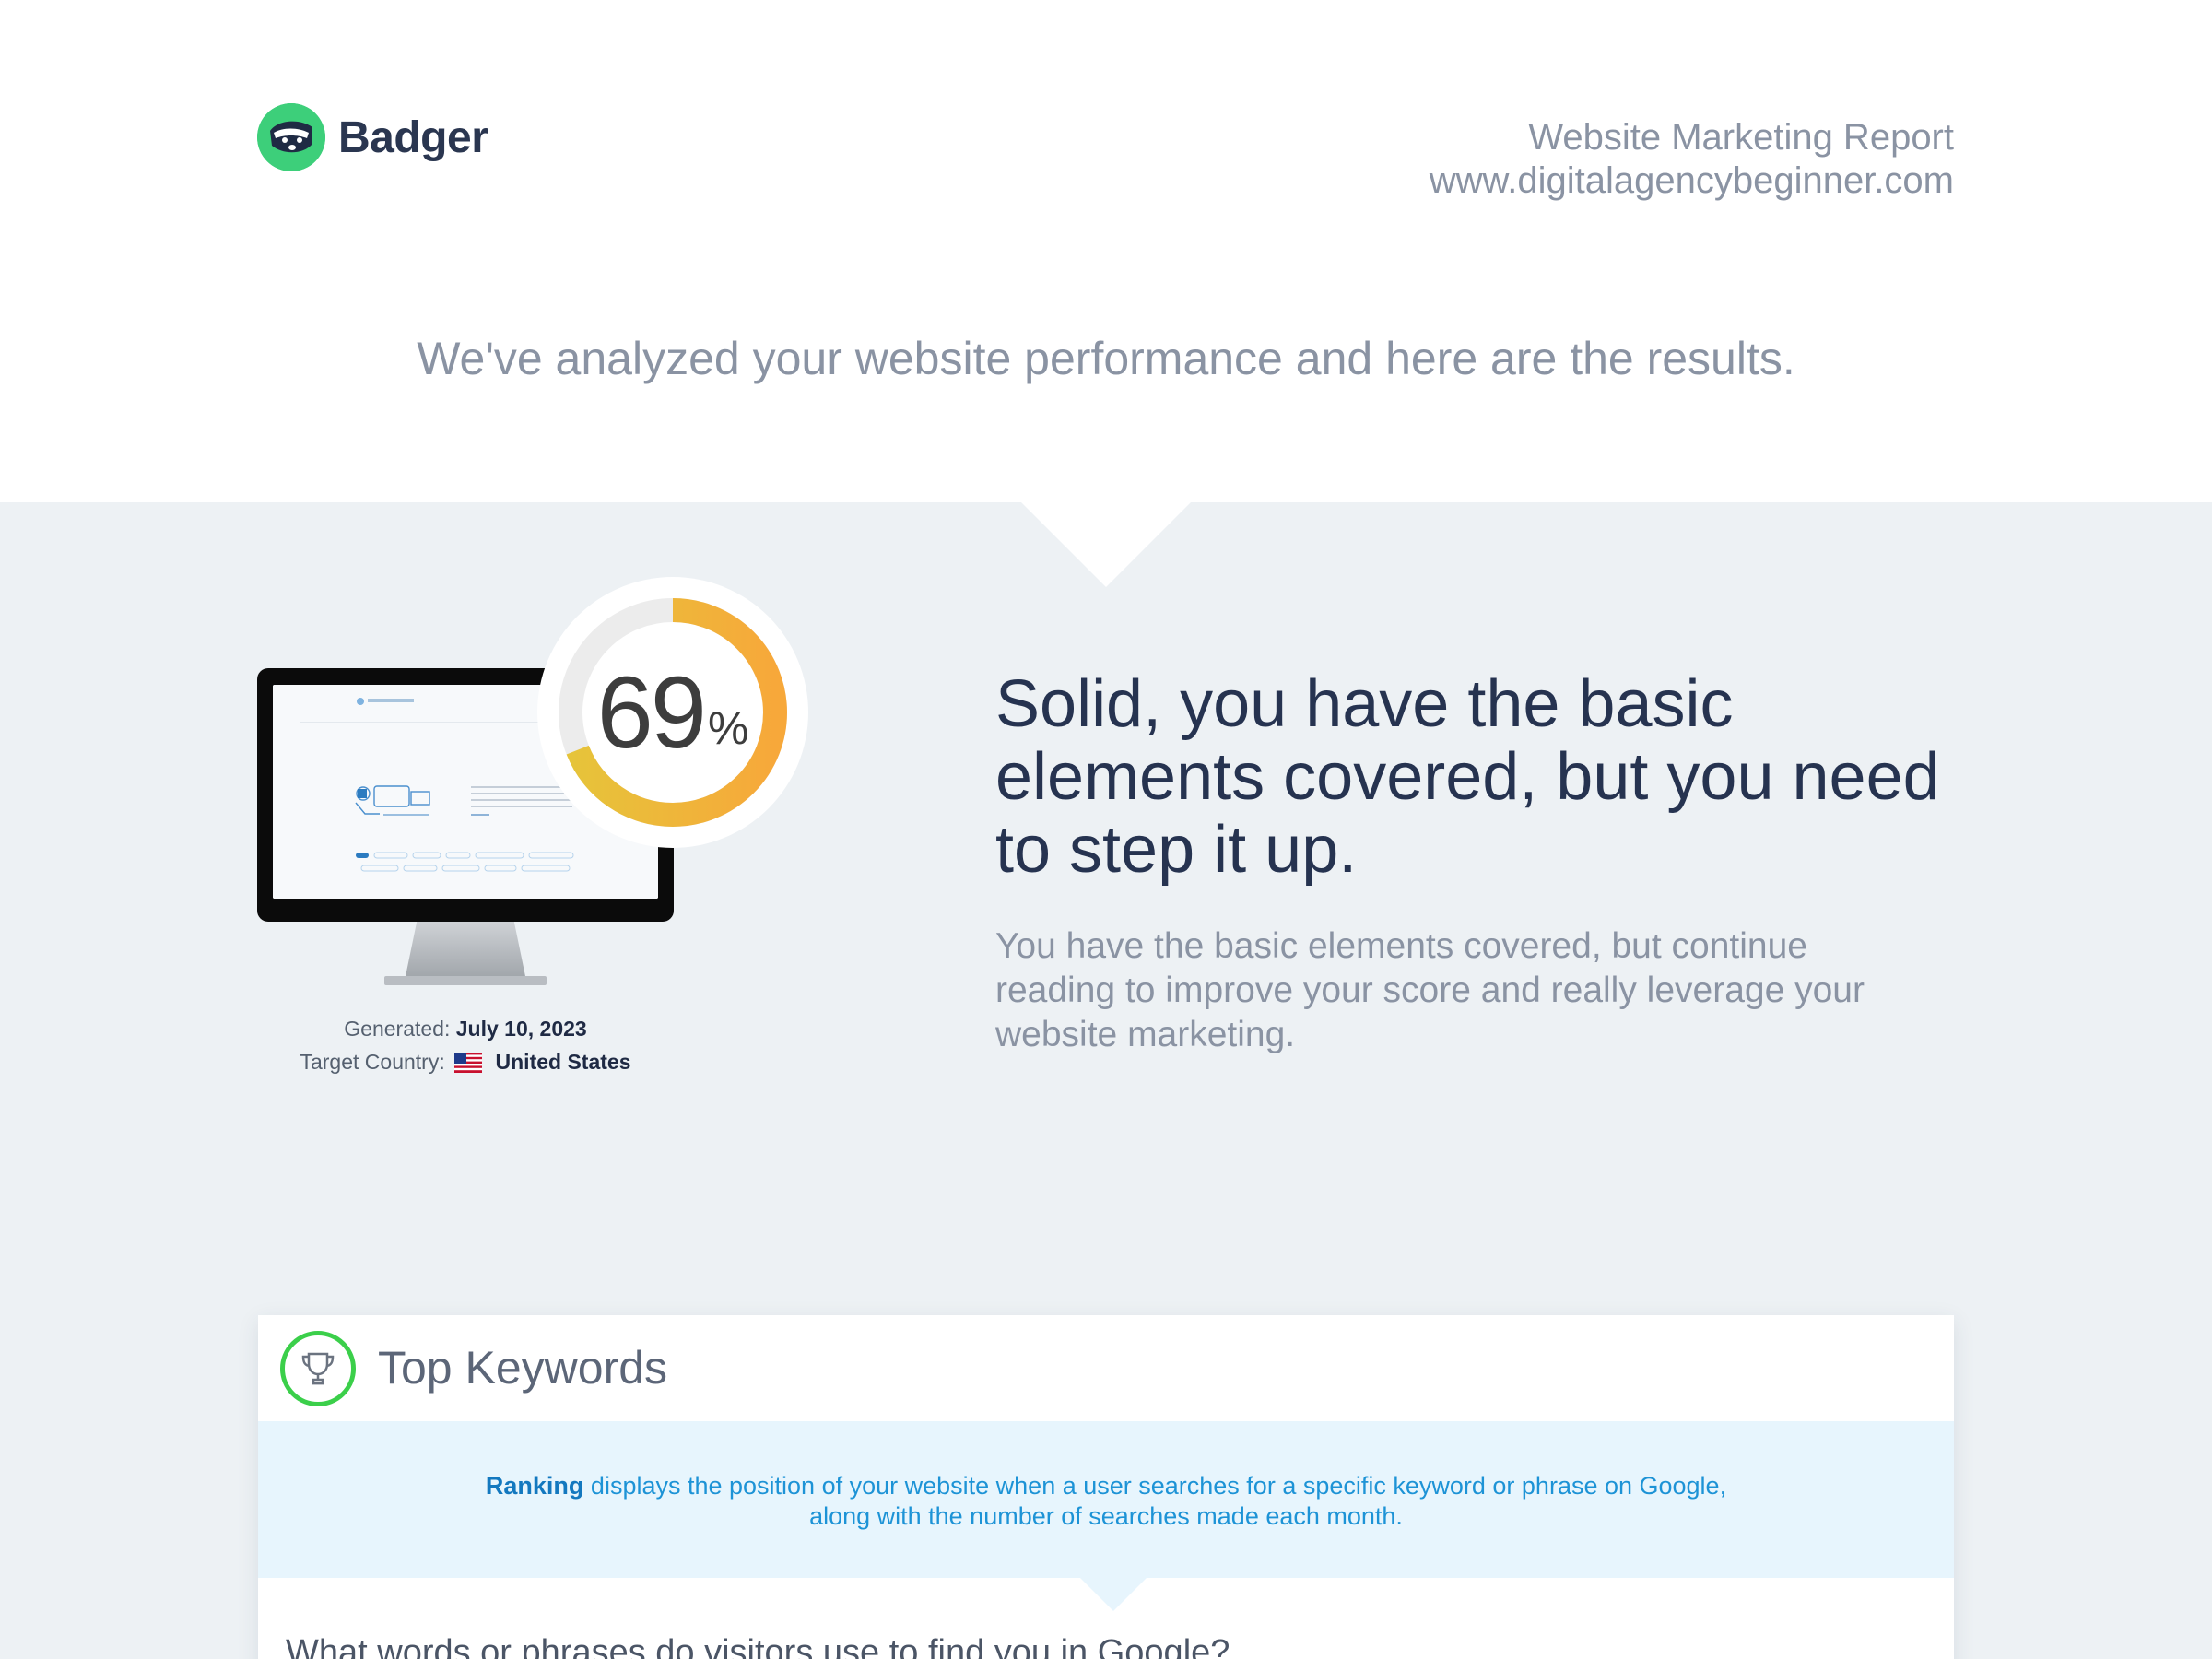  What do you see at coordinates (1106, 544) in the screenshot?
I see `section-pointer` at bounding box center [1106, 544].